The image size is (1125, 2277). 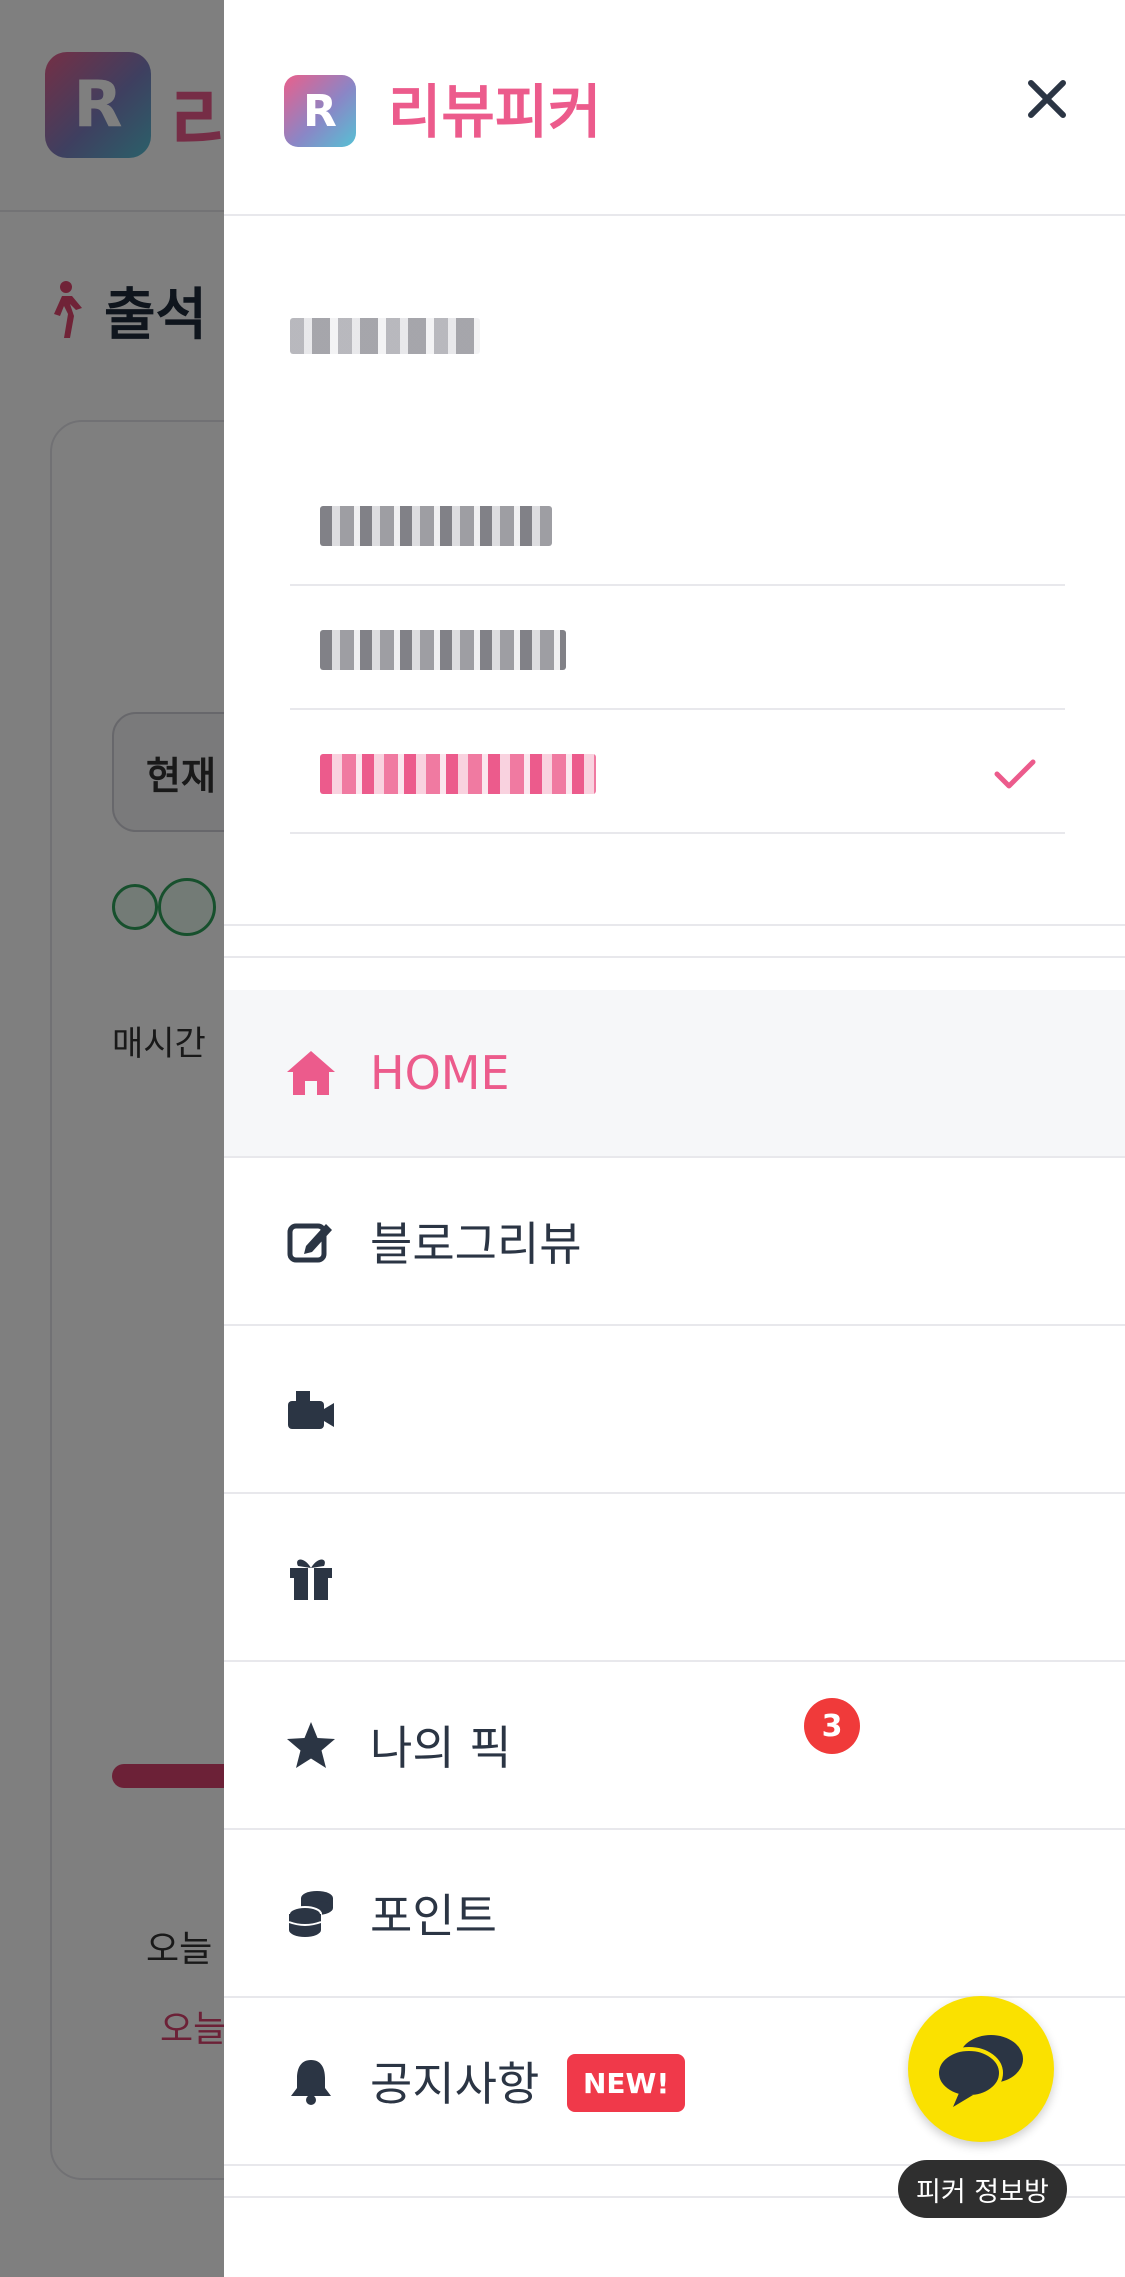 I want to click on menu-label-home: HOME, so click(x=440, y=1073).